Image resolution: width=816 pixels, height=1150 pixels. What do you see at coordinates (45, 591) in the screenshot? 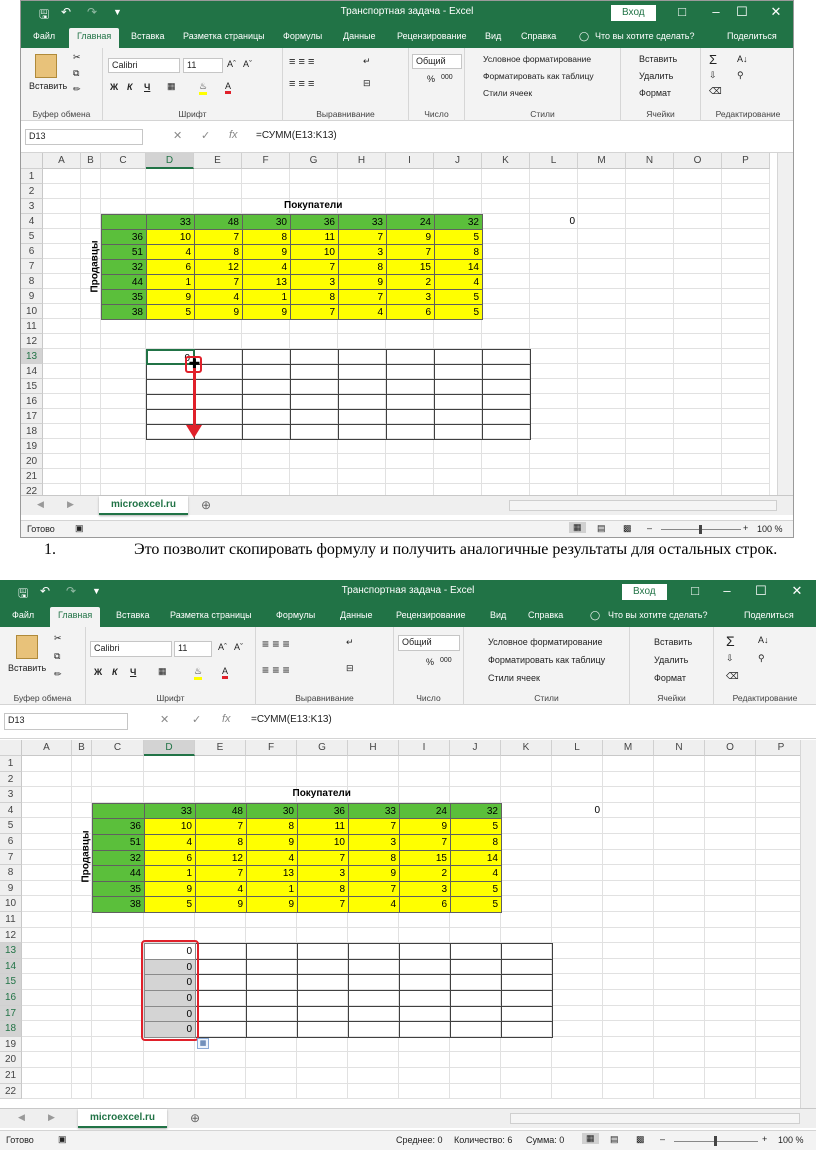
I see `undo-icon: ↶` at bounding box center [45, 591].